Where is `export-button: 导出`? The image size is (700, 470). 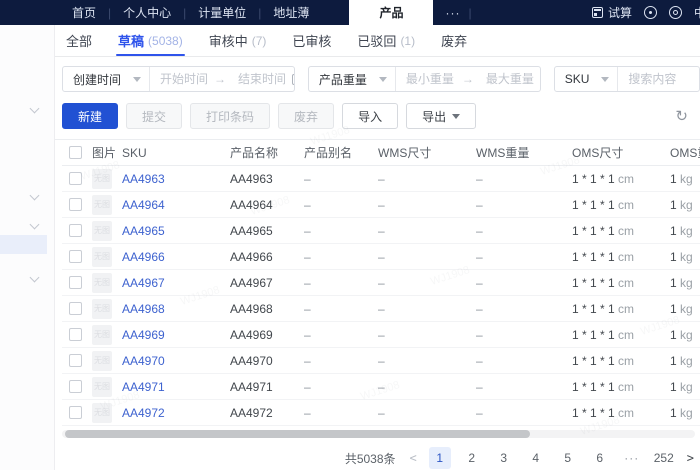 export-button: 导出 is located at coordinates (441, 116).